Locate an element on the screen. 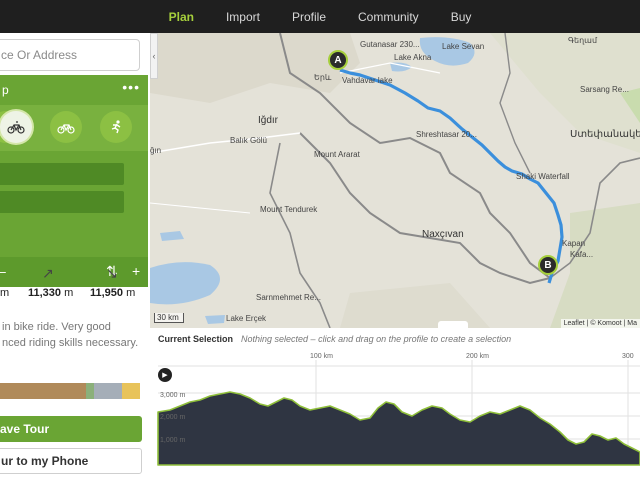 Image resolution: width=640 pixels, height=480 pixels. downhill-arrow-icon: ↘ is located at coordinates (112, 273).